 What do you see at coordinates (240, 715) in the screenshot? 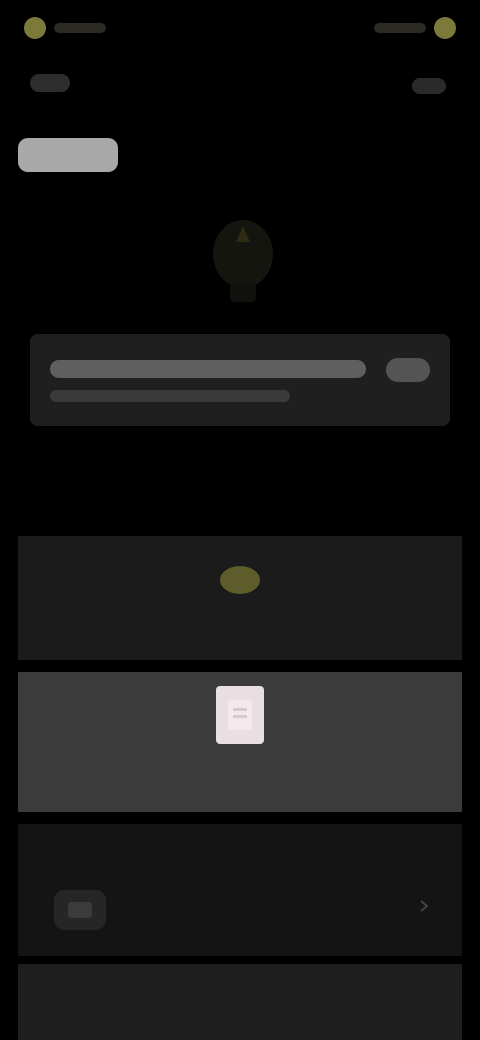
I see `document-icon` at bounding box center [240, 715].